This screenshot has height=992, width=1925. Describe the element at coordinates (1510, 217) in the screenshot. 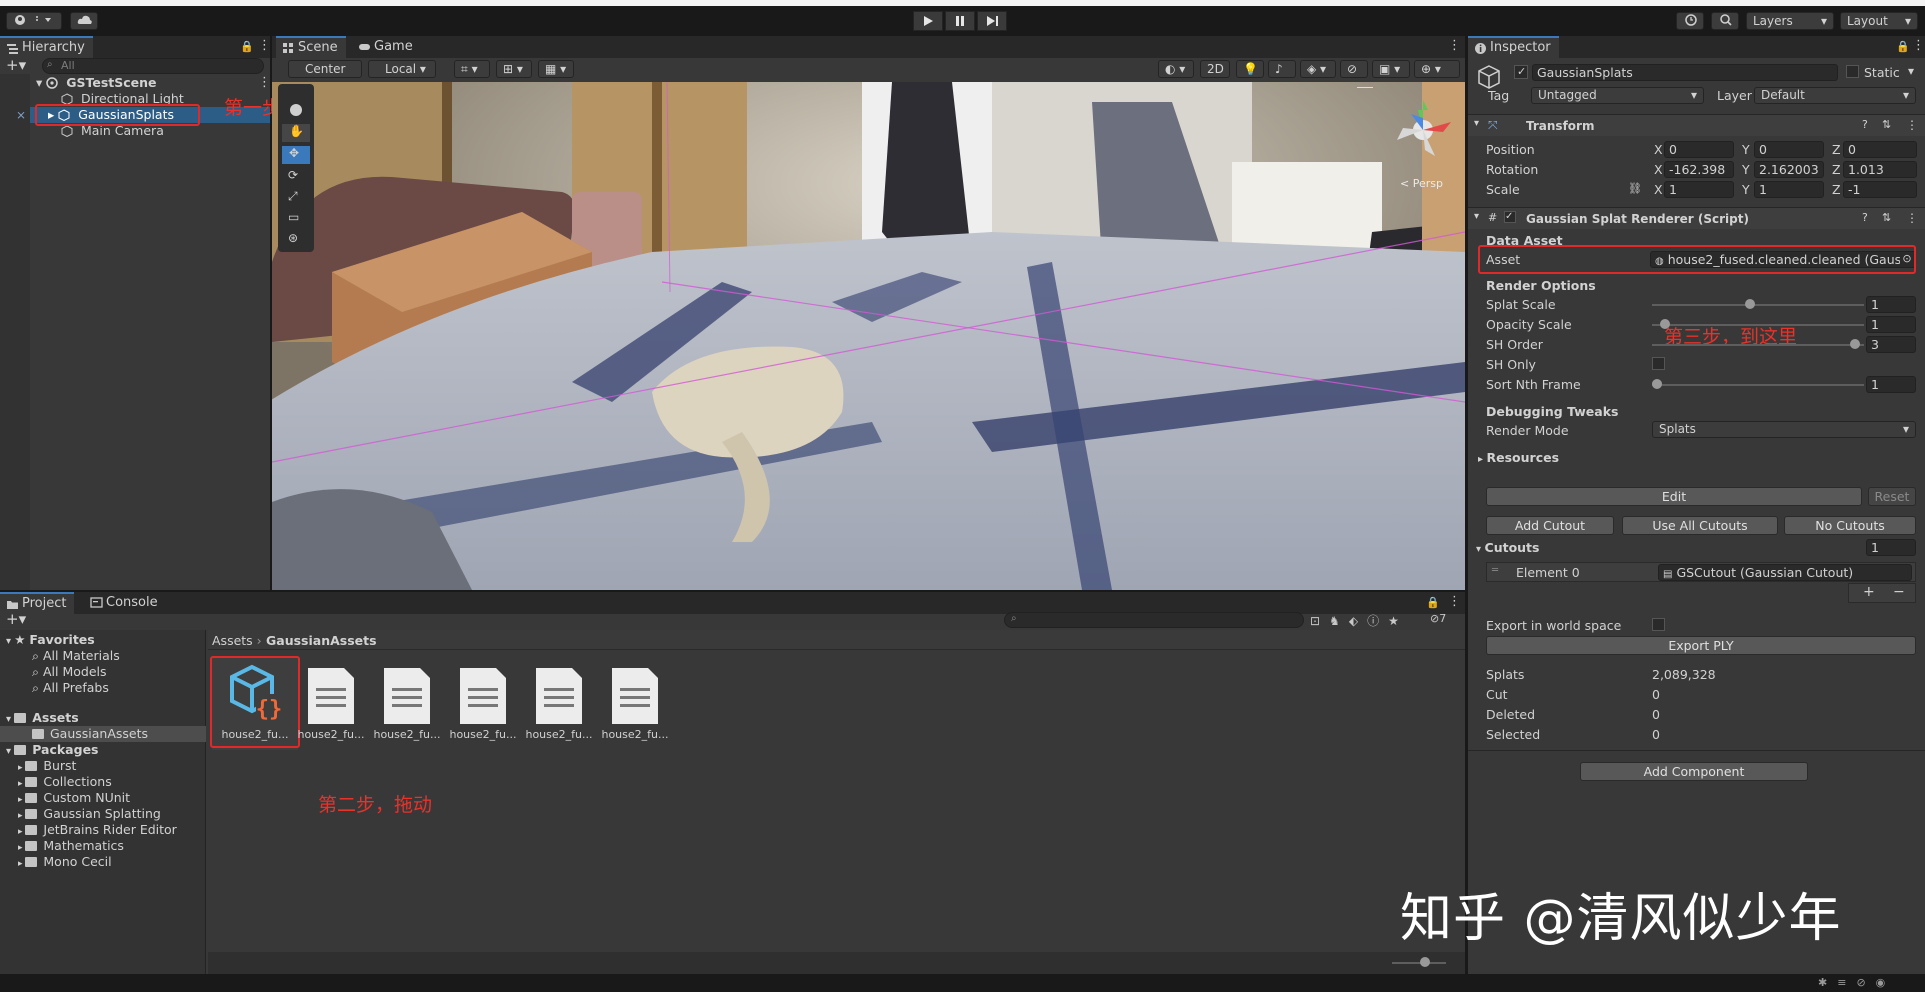

I see `component-enabled-checkbox: ✓` at that location.